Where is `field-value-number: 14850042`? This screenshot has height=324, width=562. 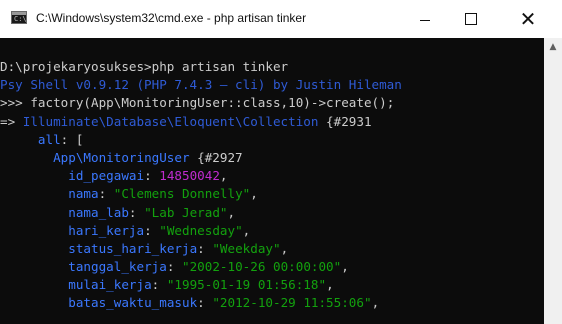 field-value-number: 14850042 is located at coordinates (189, 176).